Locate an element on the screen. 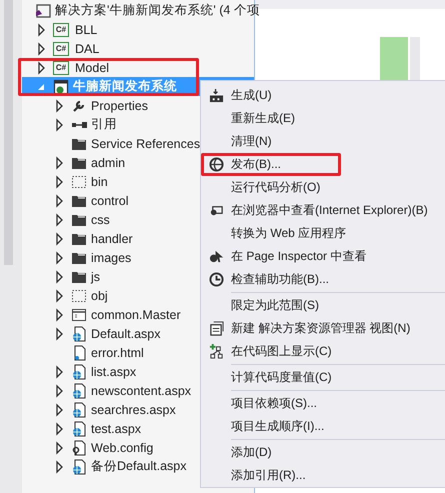  diagram-icon is located at coordinates (216, 351).